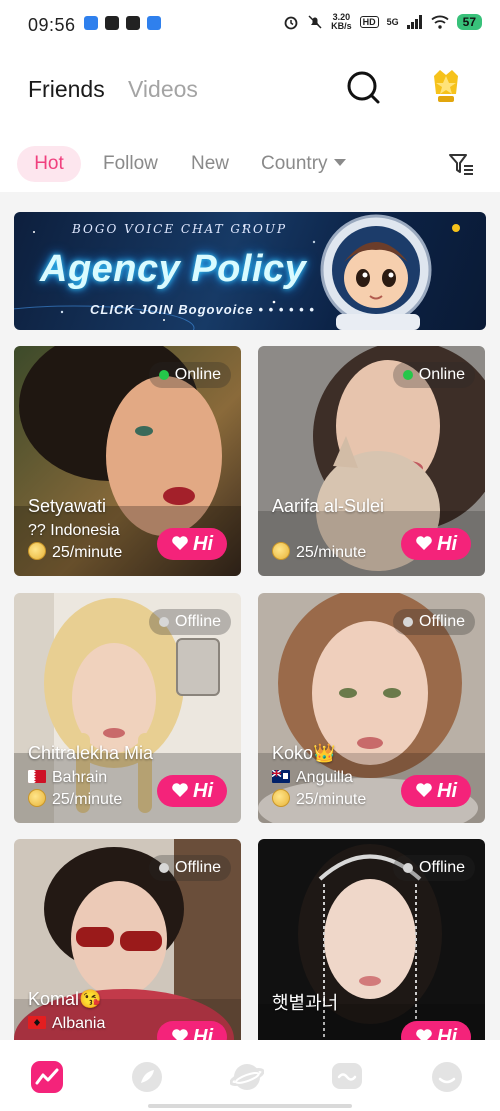  I want to click on alarm-icon, so click(291, 23).